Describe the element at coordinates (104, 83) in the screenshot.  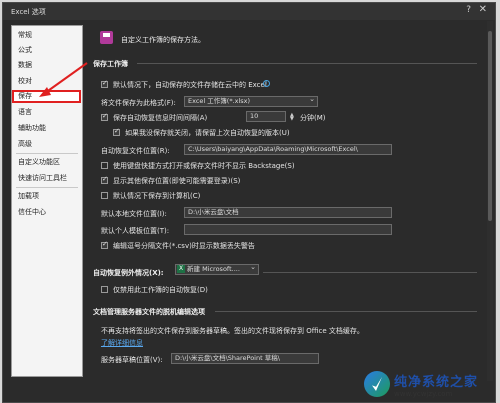
I see `autosave-cloud-checkbox` at that location.